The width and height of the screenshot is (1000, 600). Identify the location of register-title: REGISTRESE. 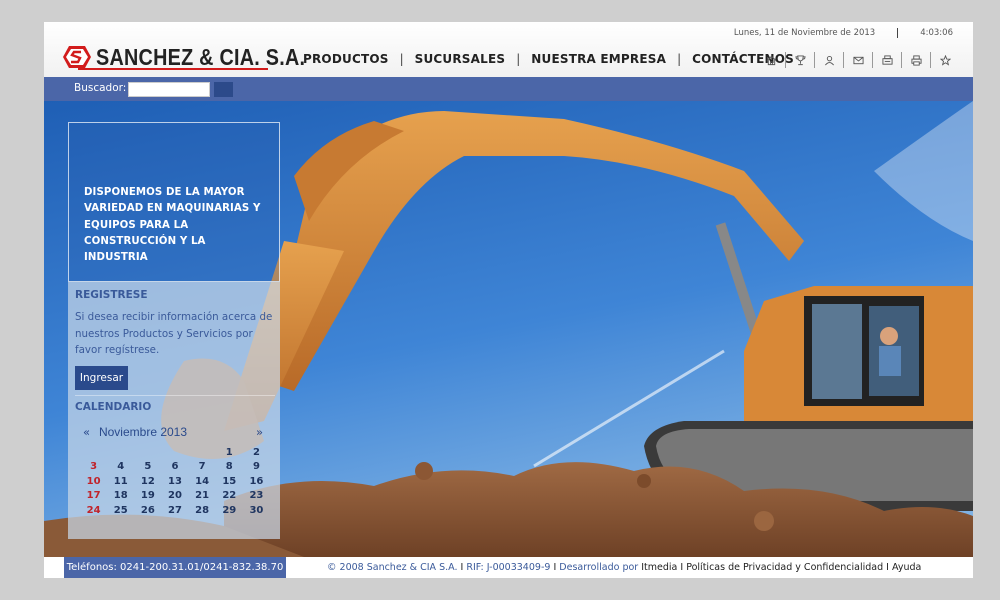
(111, 295).